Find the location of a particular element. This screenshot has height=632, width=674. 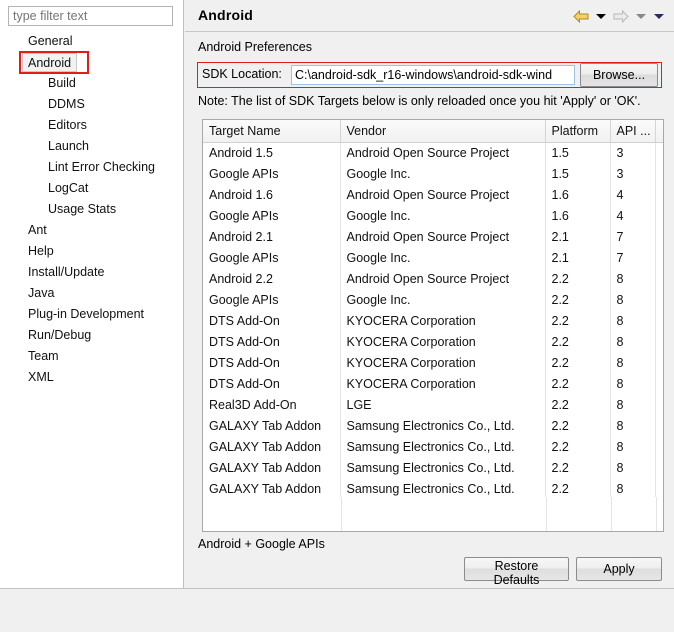

dialog-footer: ? @51CTO博客 OK Cancel is located at coordinates (337, 610).